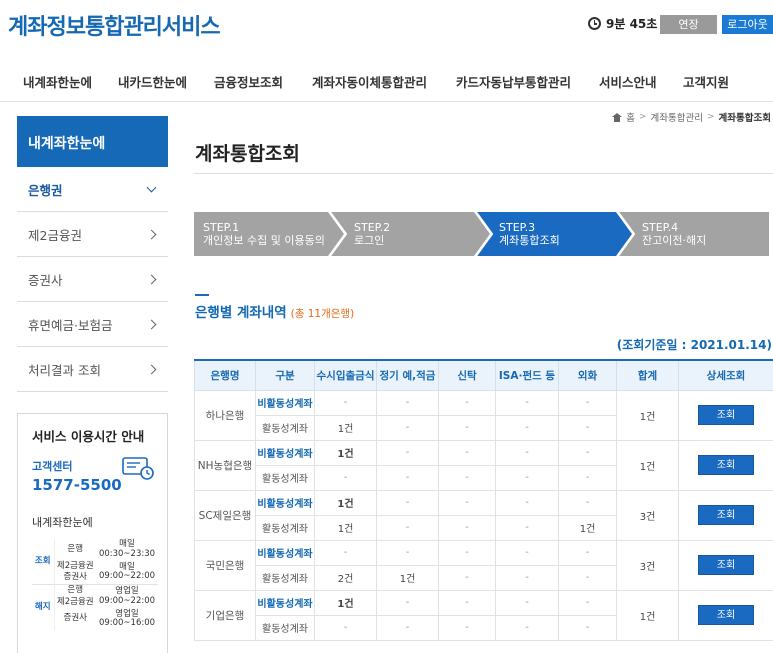 Image resolution: width=773 pixels, height=653 pixels. I want to click on table-row: 기업은행 비활동성계좌 1건 - - - - 1건 조회, so click(483, 615).